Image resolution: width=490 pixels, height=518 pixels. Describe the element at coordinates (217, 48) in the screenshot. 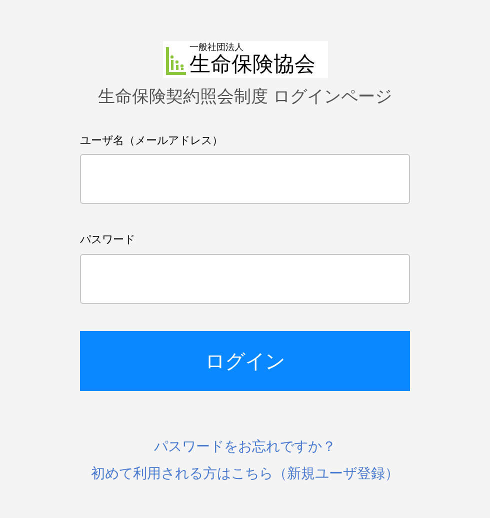

I see `logo-subtitle: 一般社団法人` at that location.